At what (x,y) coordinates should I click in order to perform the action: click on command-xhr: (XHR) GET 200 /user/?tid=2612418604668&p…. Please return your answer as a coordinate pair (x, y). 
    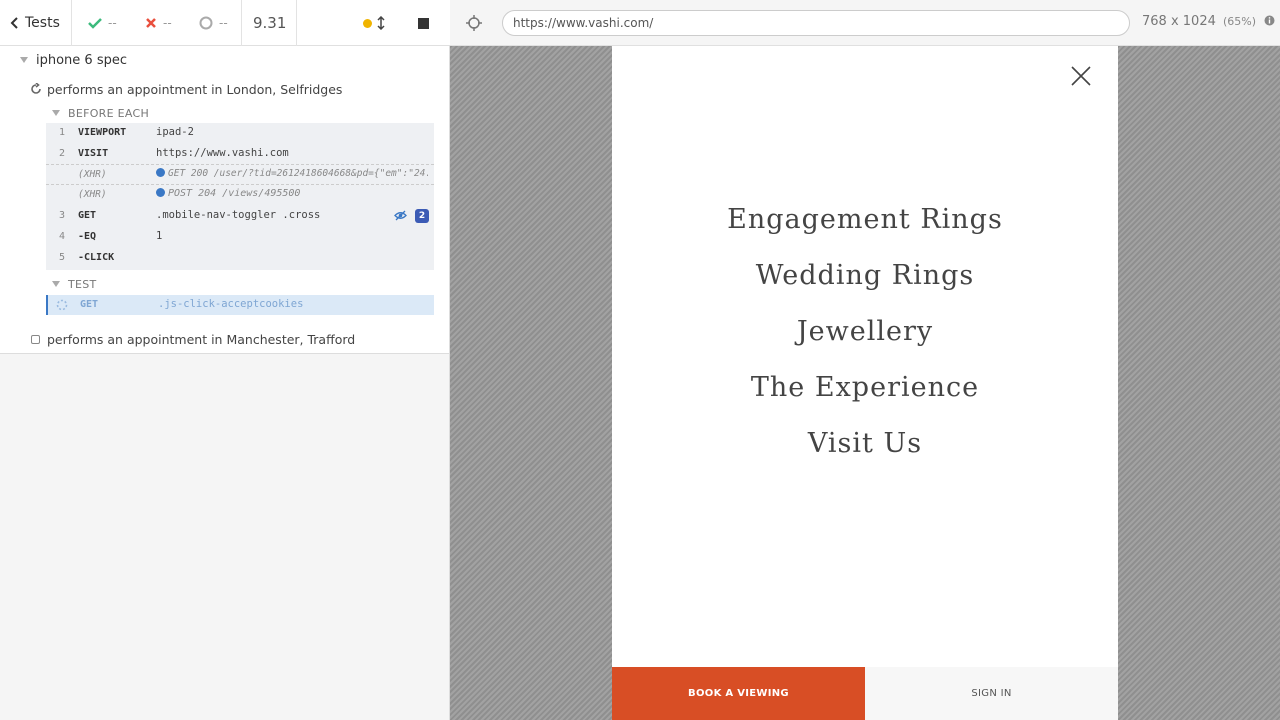
    Looking at the image, I should click on (240, 175).